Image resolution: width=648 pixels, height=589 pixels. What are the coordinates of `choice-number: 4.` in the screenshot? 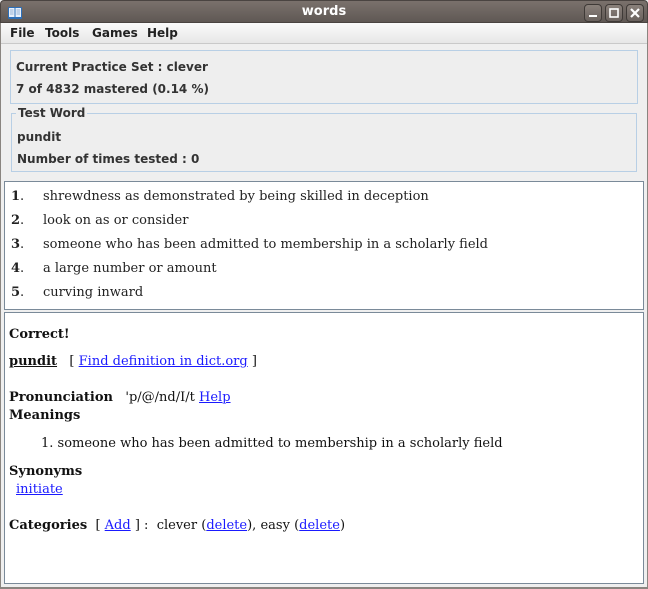 It's located at (18, 268).